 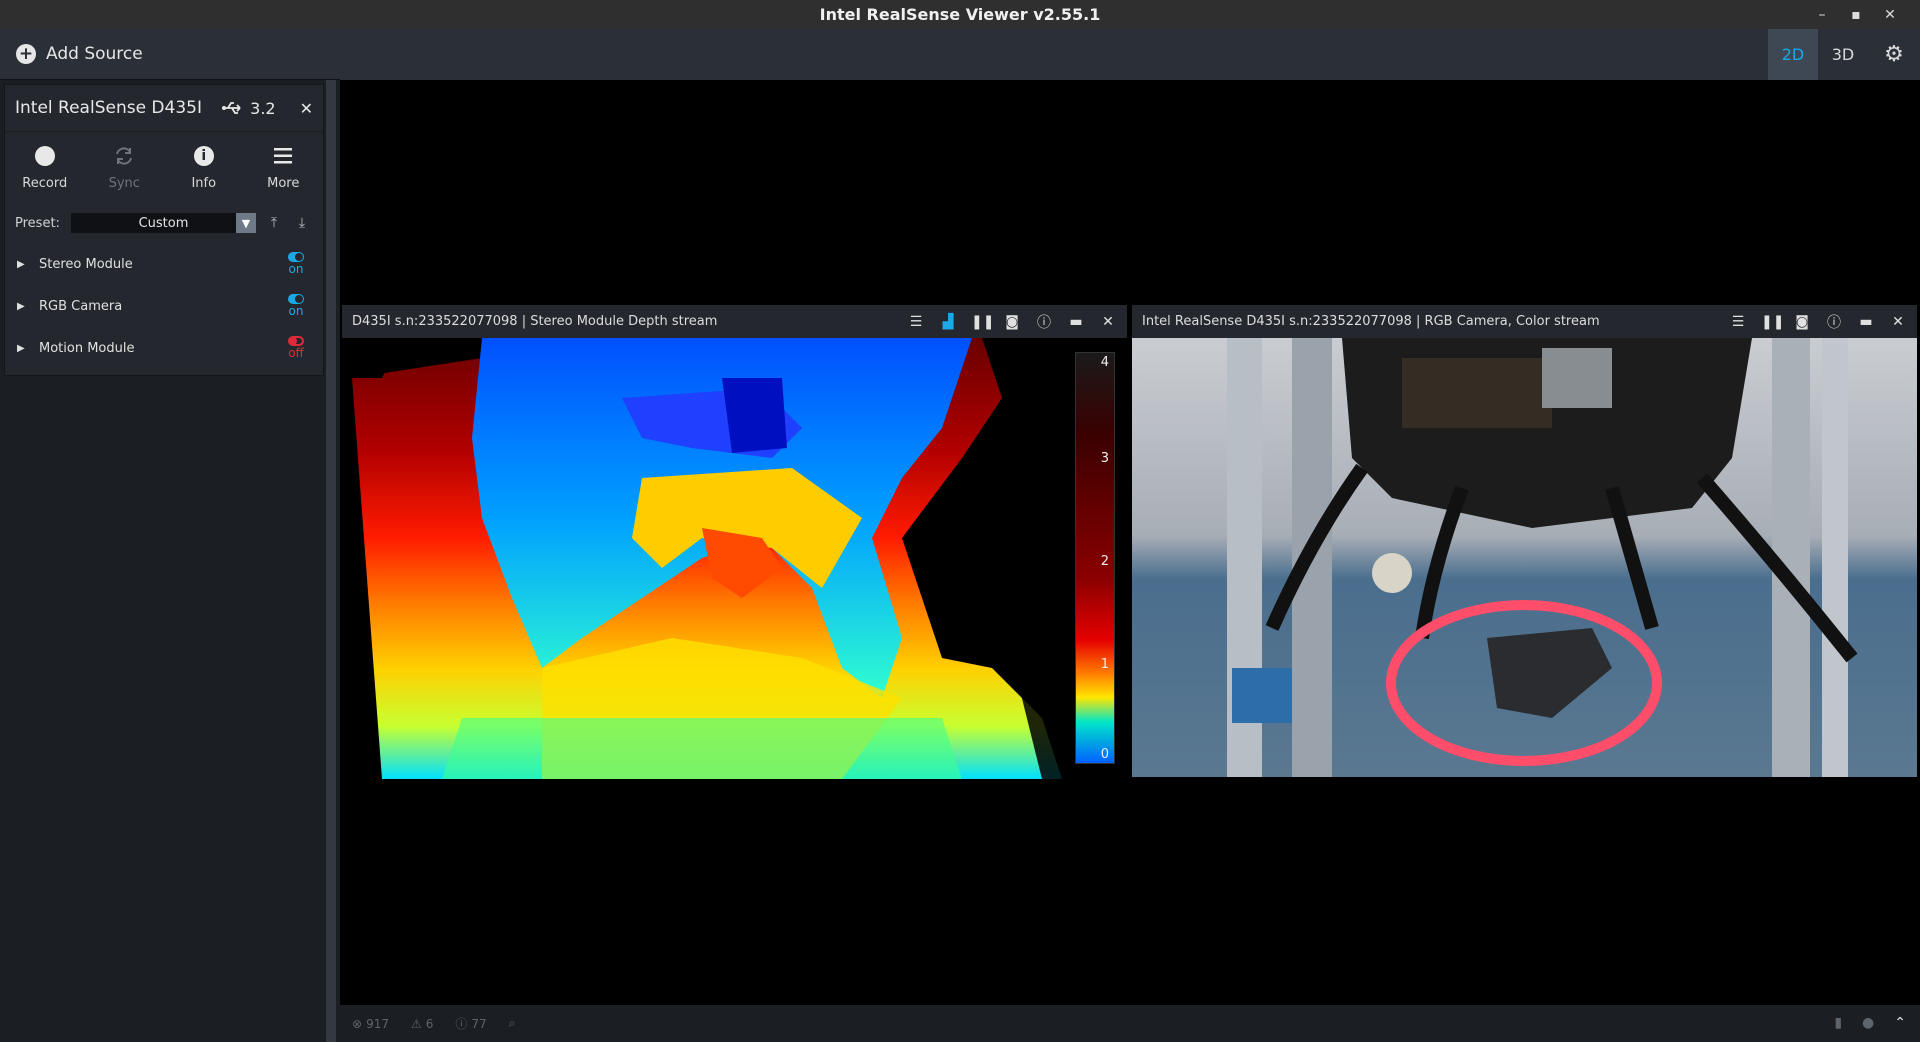 What do you see at coordinates (1890, 15) in the screenshot?
I see `close-window-button: ✕` at bounding box center [1890, 15].